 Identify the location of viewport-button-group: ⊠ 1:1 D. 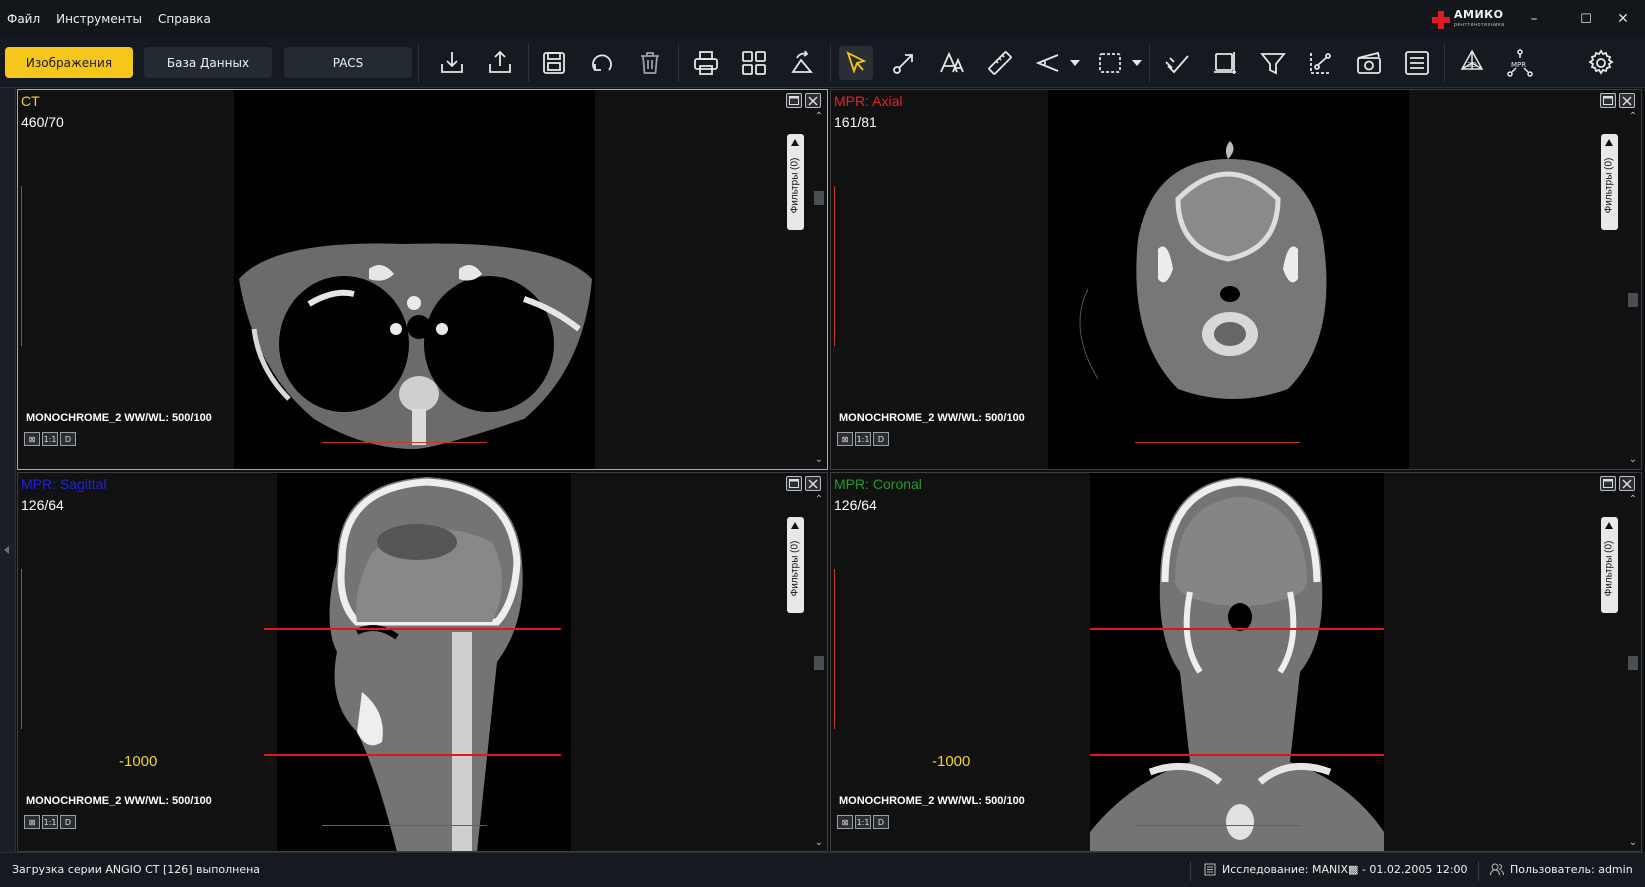
(50, 439).